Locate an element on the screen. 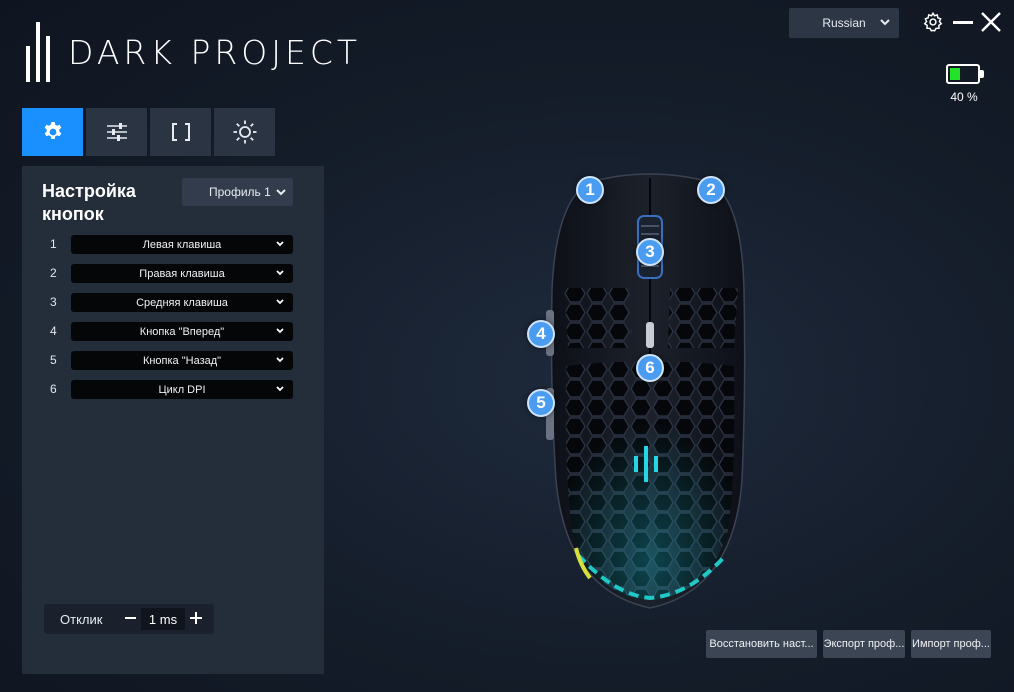 This screenshot has width=1014, height=692. button-assign-value: Цикл DPI is located at coordinates (182, 389).